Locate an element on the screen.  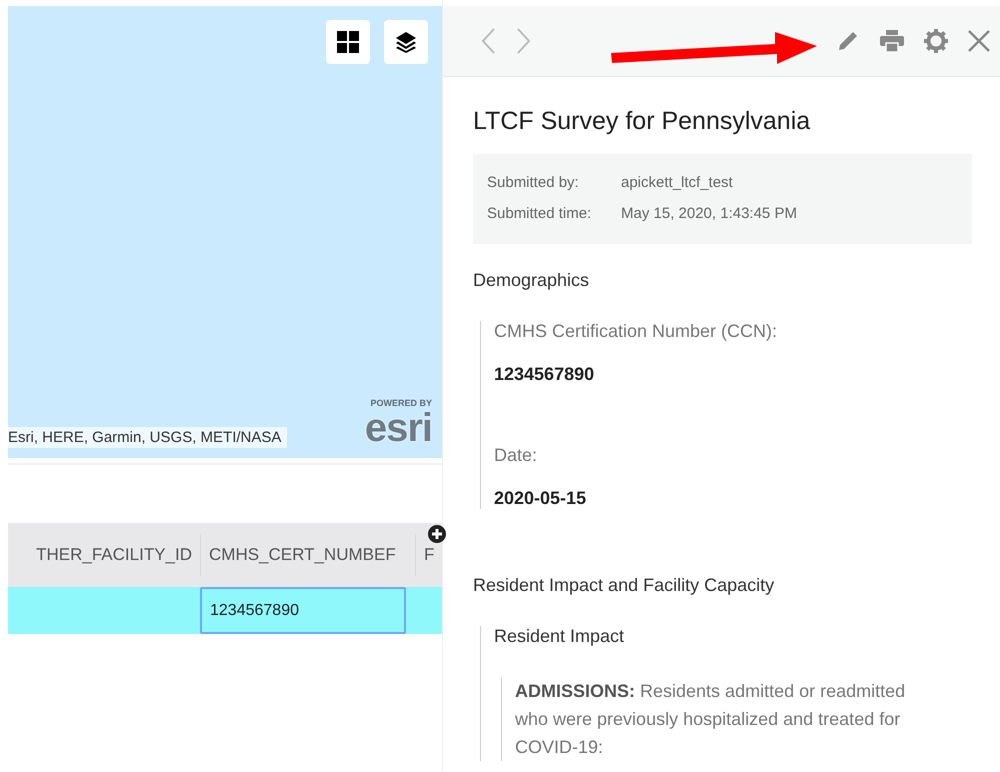
field-value: 2020-05-15 is located at coordinates (541, 498).